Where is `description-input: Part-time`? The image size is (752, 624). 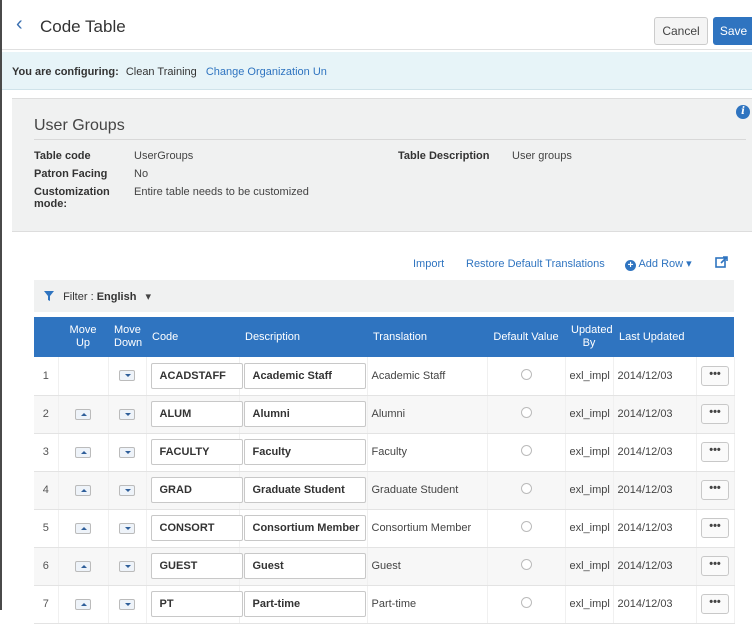
description-input: Part-time is located at coordinates (304, 604).